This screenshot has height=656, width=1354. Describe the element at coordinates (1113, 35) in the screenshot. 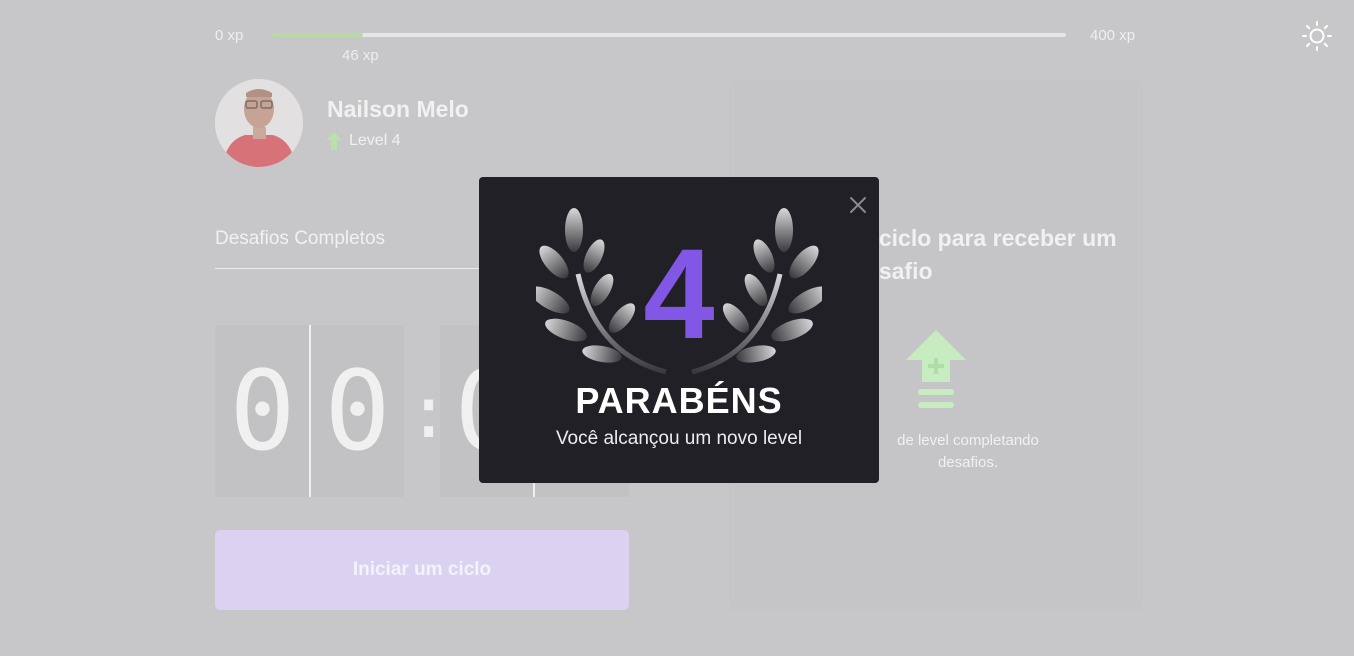

I see `xp-max-label: 400 xp` at that location.